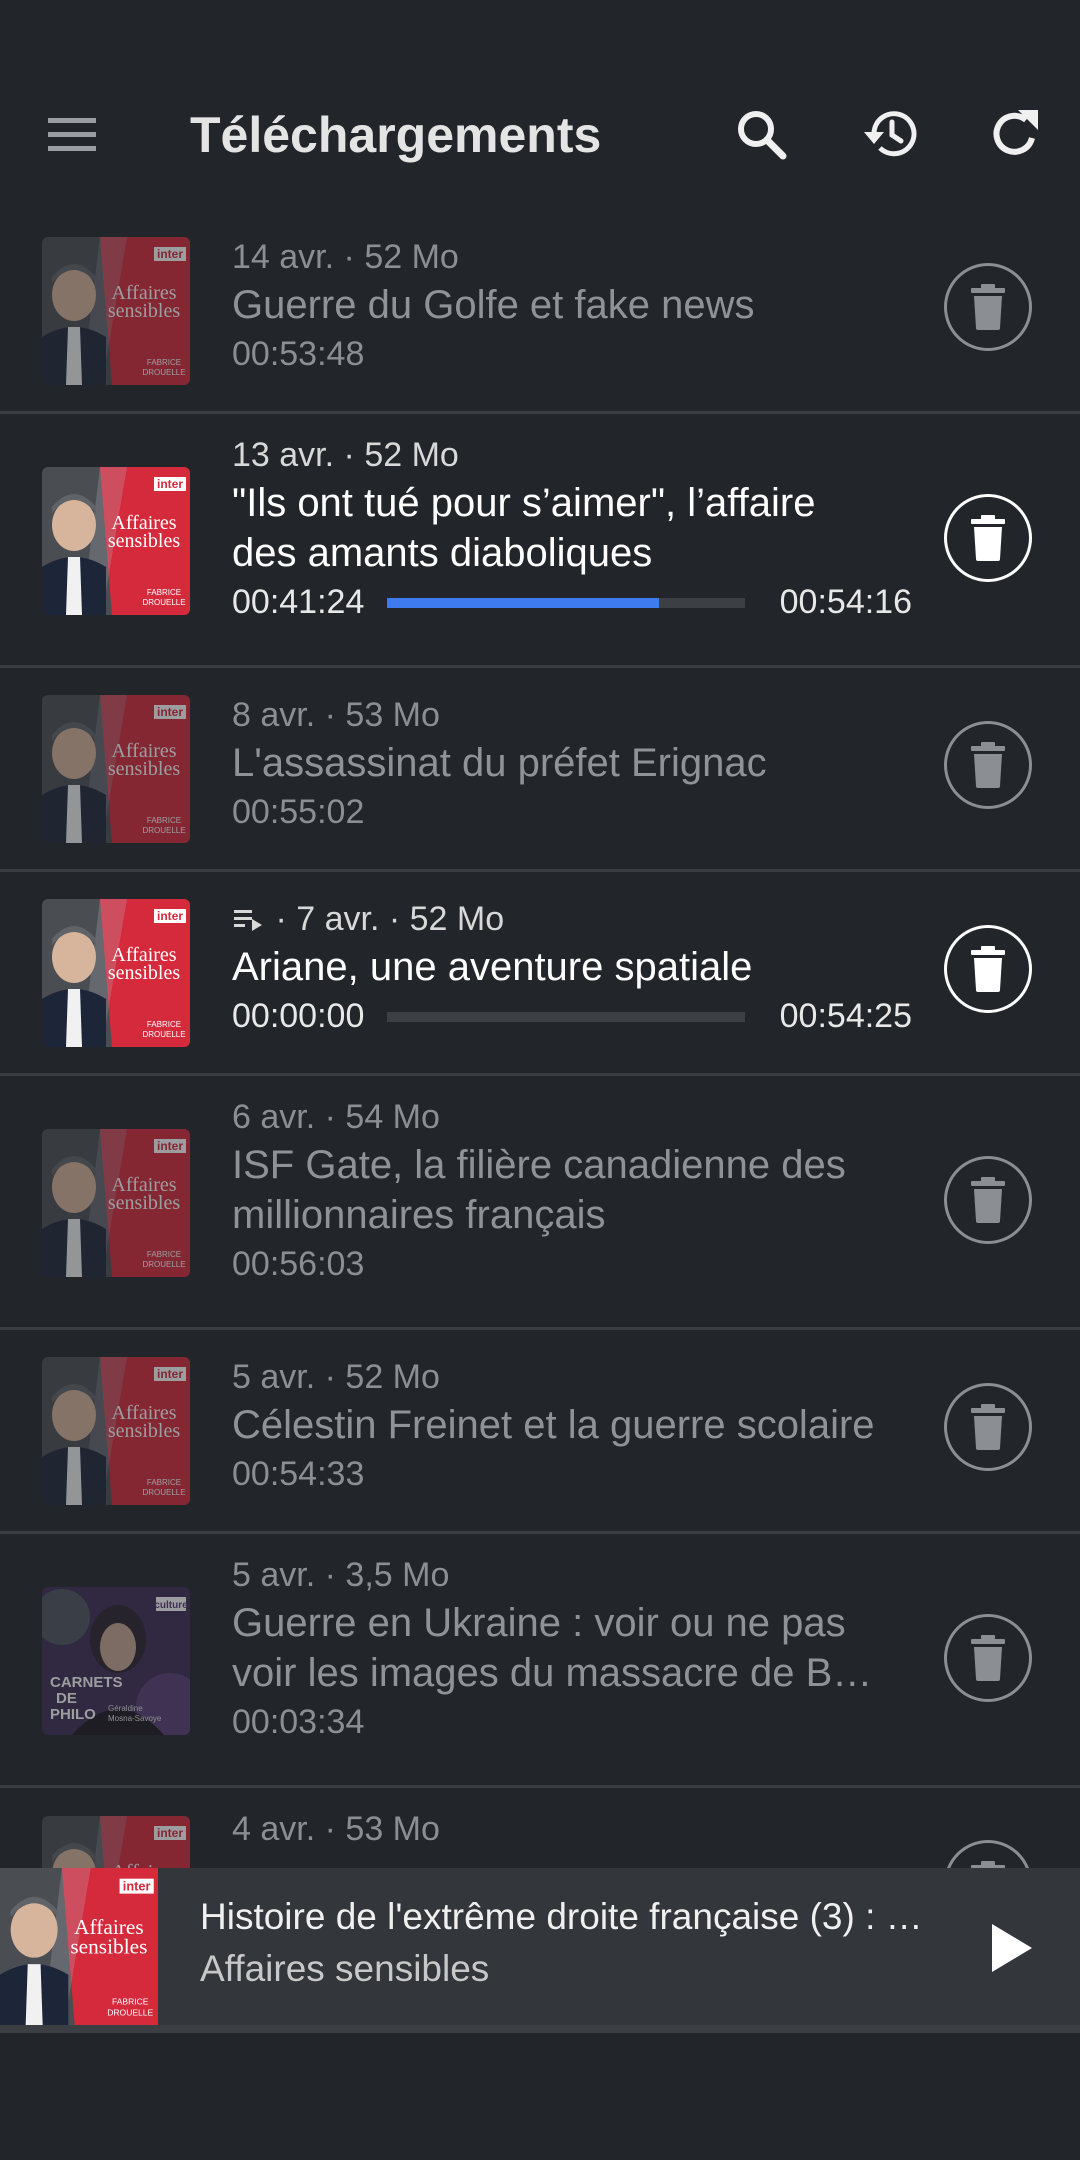 The width and height of the screenshot is (1080, 2160). What do you see at coordinates (845, 602) in the screenshot?
I see `total-time: 00:54:16` at bounding box center [845, 602].